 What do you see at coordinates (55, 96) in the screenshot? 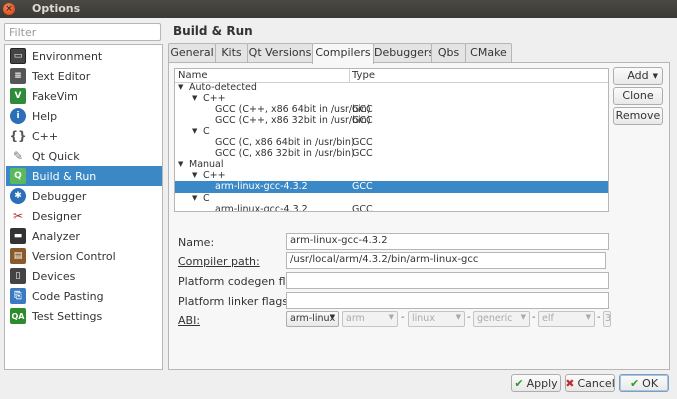
I see `sidebar-item-label: FakeVim` at bounding box center [55, 96].